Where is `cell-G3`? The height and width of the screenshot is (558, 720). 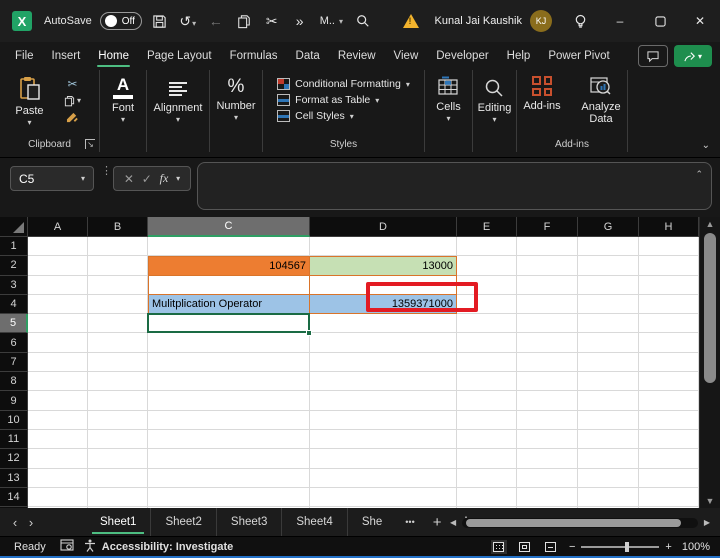
cell-G3 is located at coordinates (608, 285).